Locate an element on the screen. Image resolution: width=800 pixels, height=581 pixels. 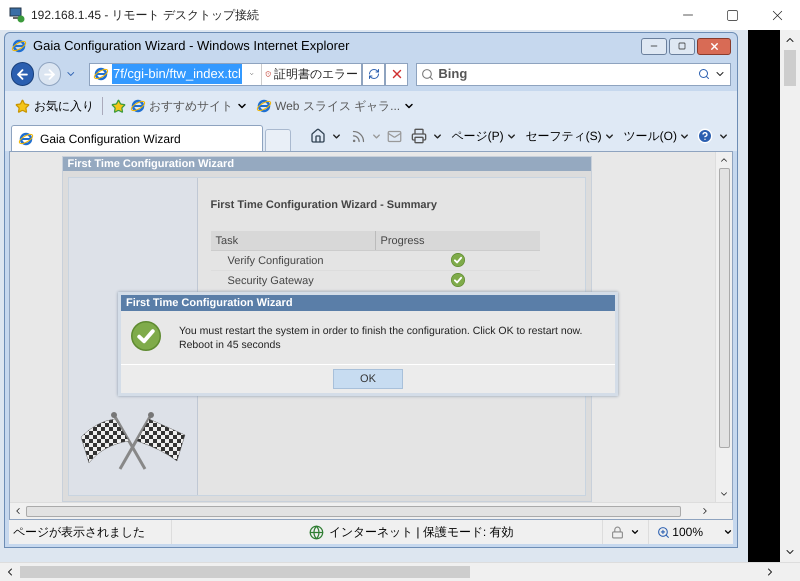
status-text: ページが表示されました is located at coordinates (79, 532).